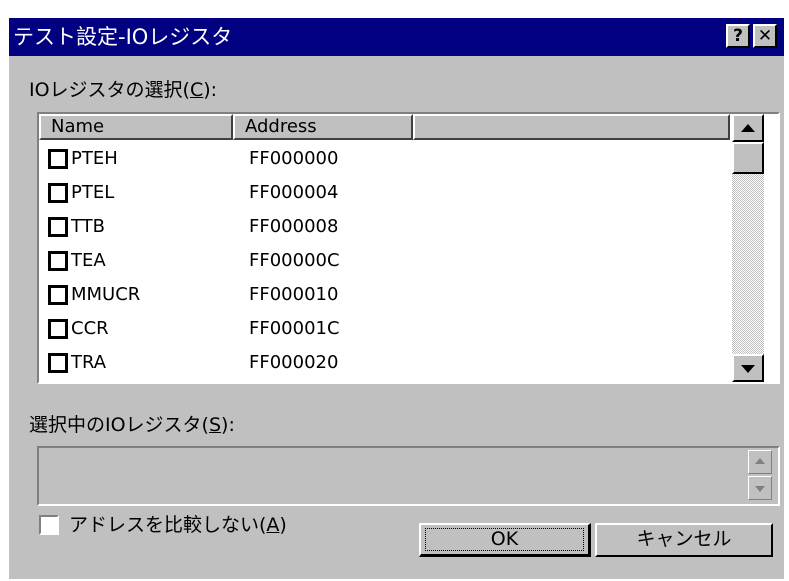  What do you see at coordinates (384, 227) in the screenshot?
I see `table-row: TTB FF000008` at bounding box center [384, 227].